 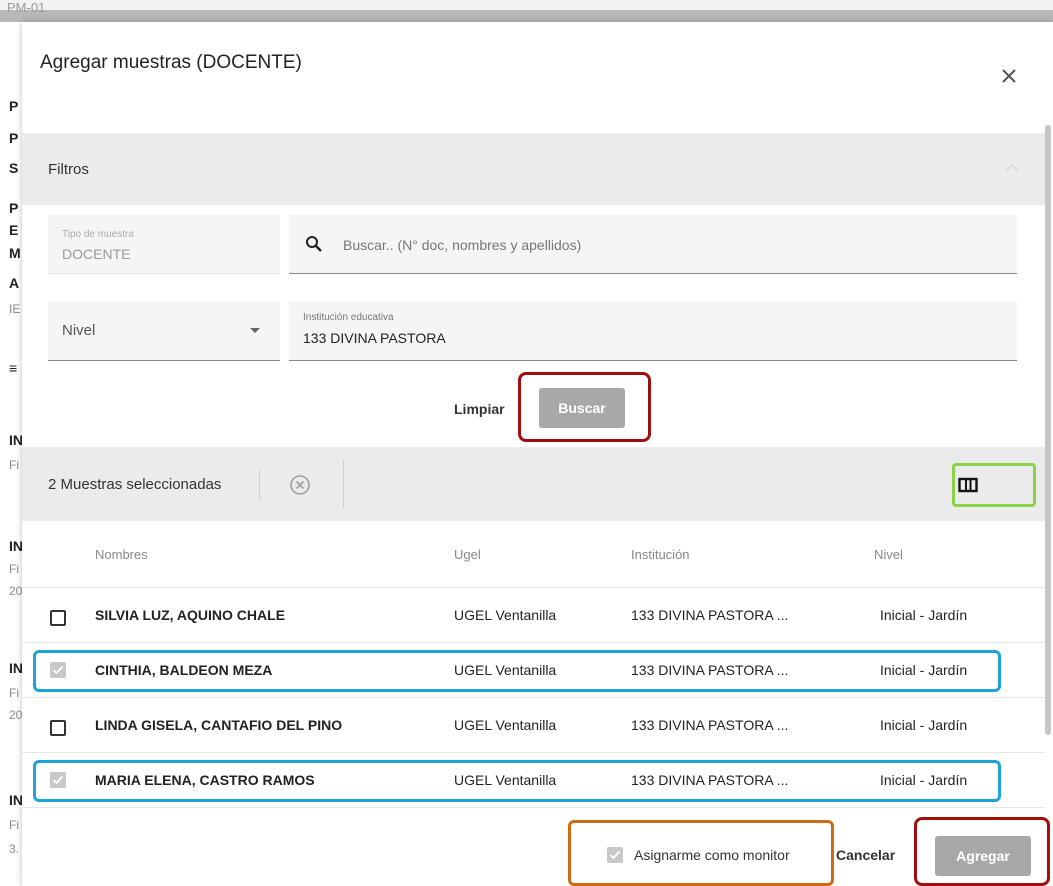 I want to click on clear-button: Limpiar, so click(x=479, y=409).